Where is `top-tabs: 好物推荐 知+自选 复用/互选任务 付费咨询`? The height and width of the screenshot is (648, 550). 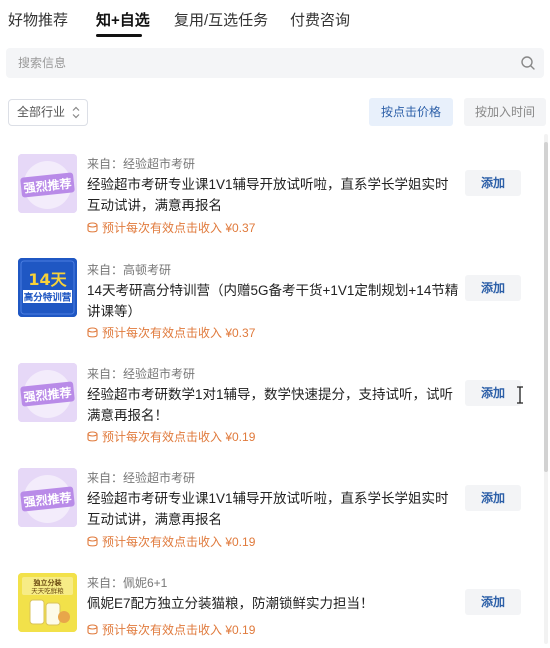 top-tabs: 好物推荐 知+自选 复用/互选任务 付费咨询 is located at coordinates (275, 22).